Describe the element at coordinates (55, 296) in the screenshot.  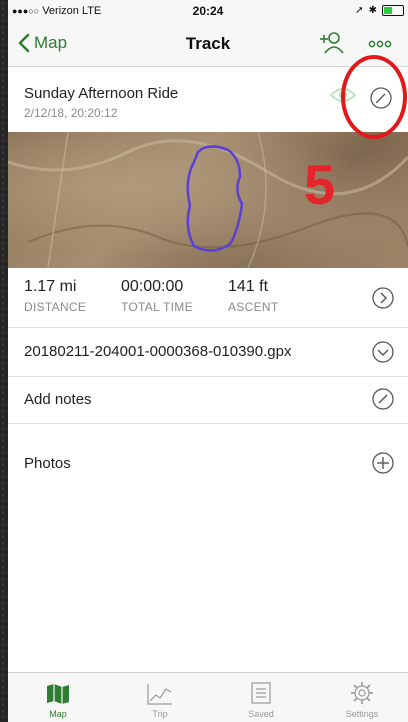
I see `stat-distance: 1.17 mi DISTANCE` at that location.